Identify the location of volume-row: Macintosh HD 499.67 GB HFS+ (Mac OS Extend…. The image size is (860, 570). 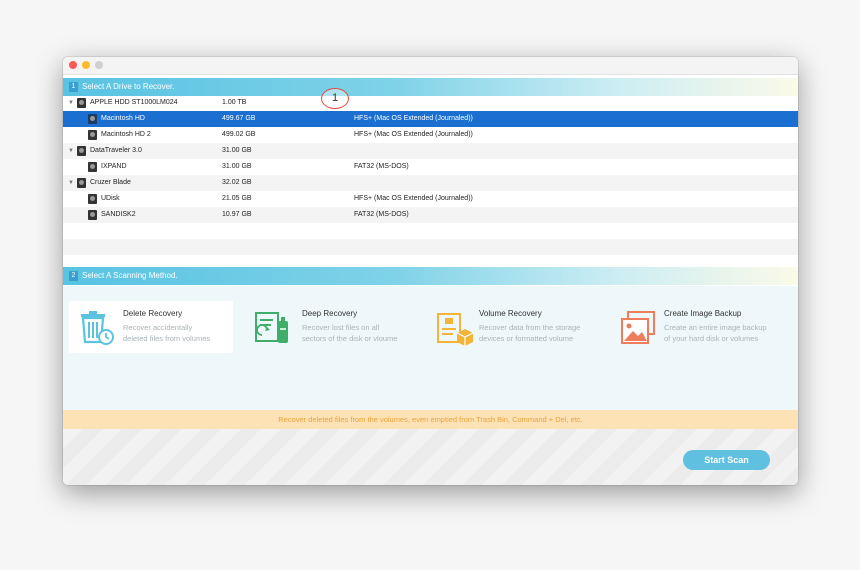
(430, 119).